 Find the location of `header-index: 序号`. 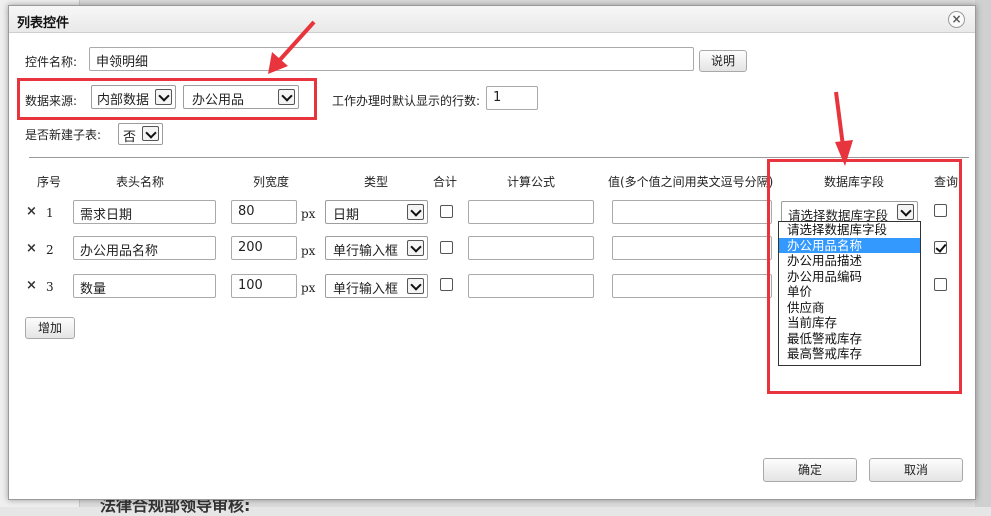

header-index: 序号 is located at coordinates (49, 182).